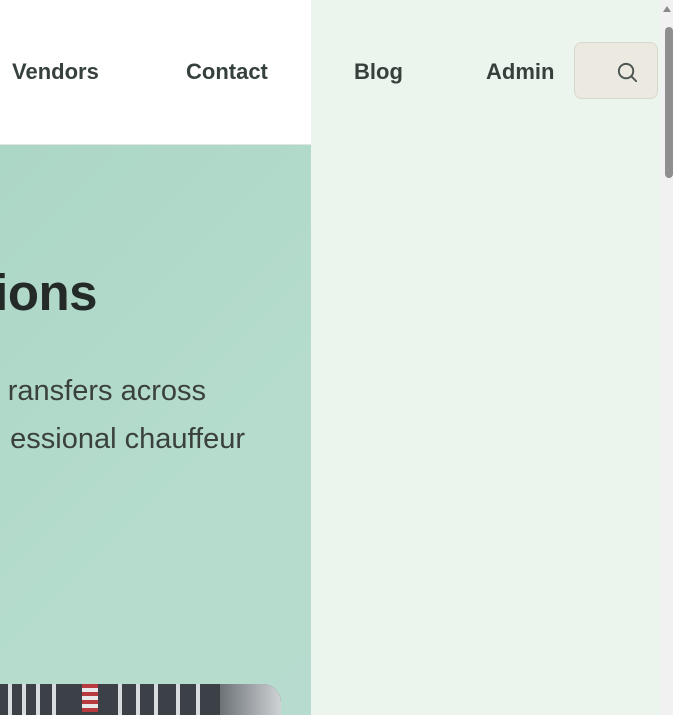  Describe the element at coordinates (378, 72) in the screenshot. I see `nav-link-blog: Blog` at that location.